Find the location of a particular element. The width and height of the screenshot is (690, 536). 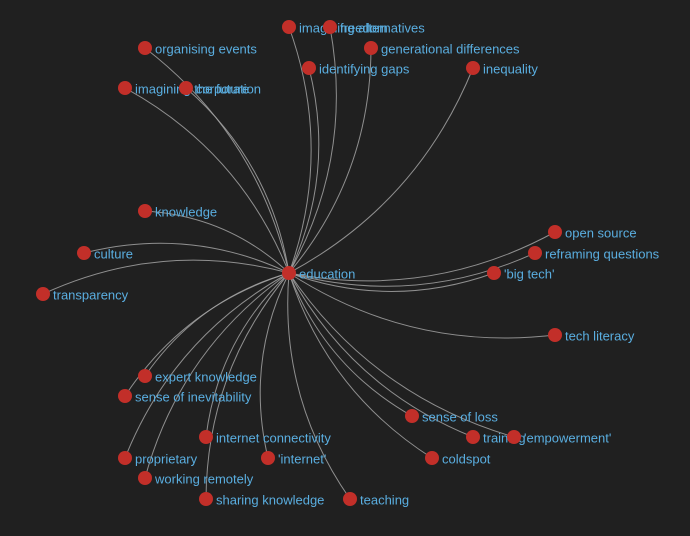

node-organising-events: organising events is located at coordinates (197, 49).